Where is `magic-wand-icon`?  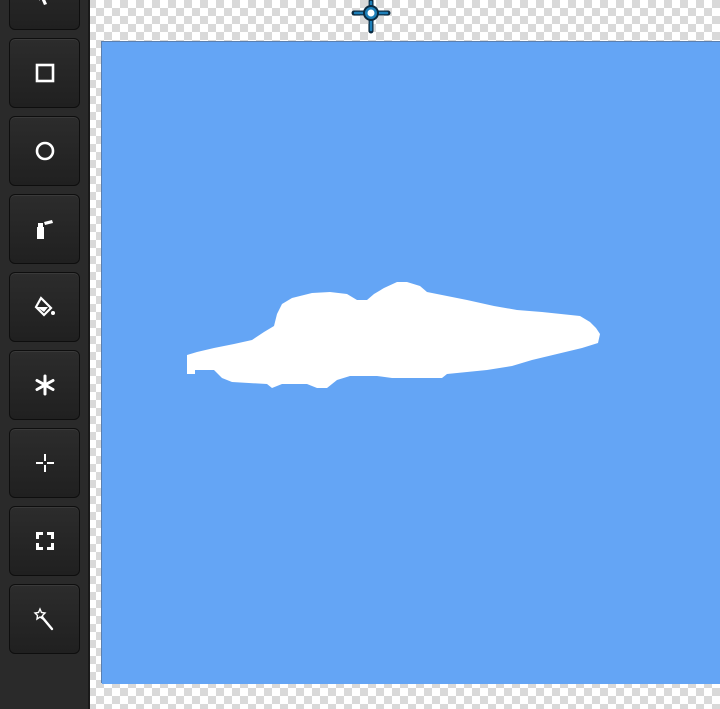
magic-wand-icon is located at coordinates (43, 619).